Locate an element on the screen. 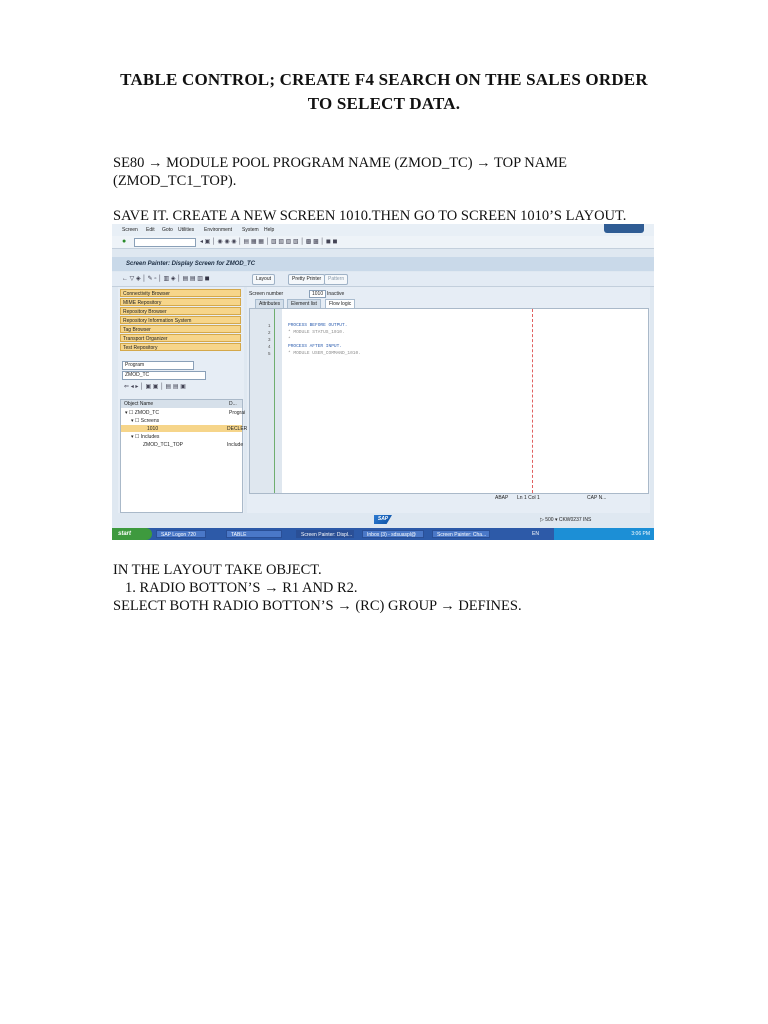  editor-right-margin is located at coordinates (532, 401).